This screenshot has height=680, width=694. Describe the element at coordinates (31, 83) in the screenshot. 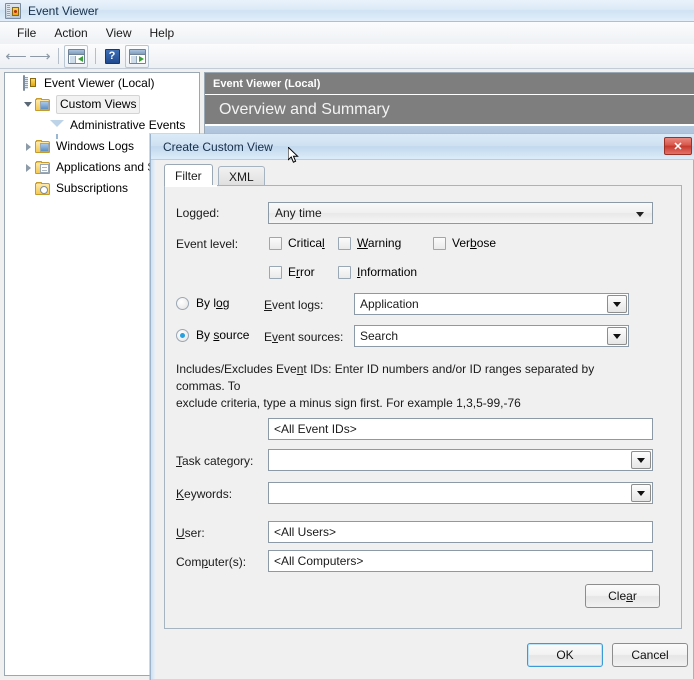

I see `event-viewer-icon` at that location.